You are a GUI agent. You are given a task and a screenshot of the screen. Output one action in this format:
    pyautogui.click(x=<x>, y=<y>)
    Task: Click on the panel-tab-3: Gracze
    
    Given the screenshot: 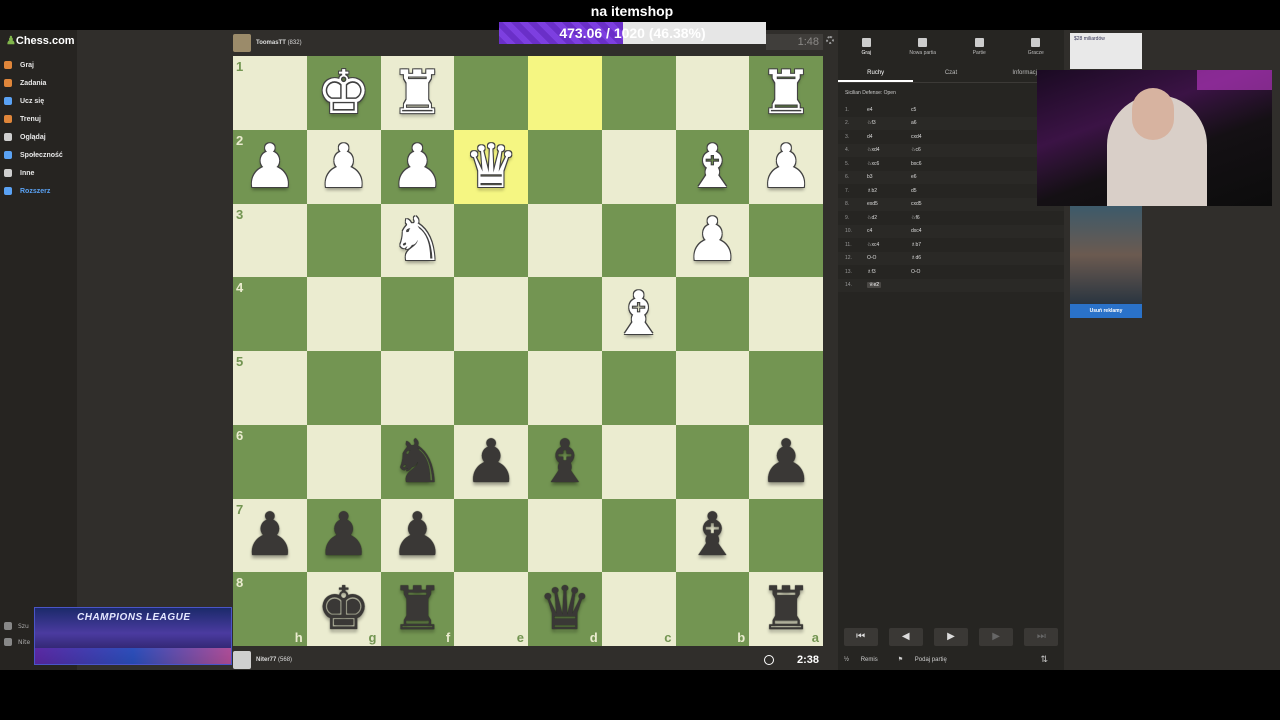 What is the action you would take?
    pyautogui.click(x=1036, y=46)
    